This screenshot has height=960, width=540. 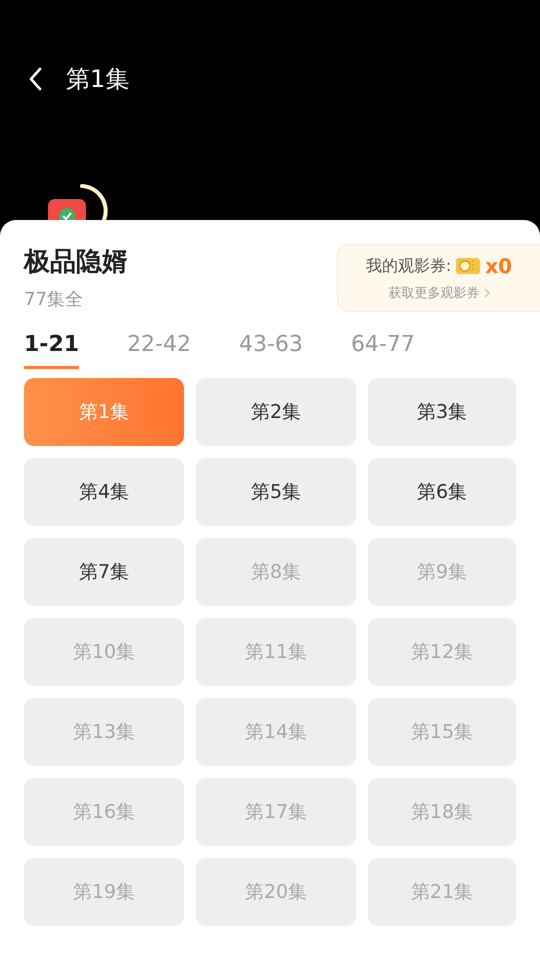 What do you see at coordinates (276, 492) in the screenshot?
I see `episode-button: 第5集` at bounding box center [276, 492].